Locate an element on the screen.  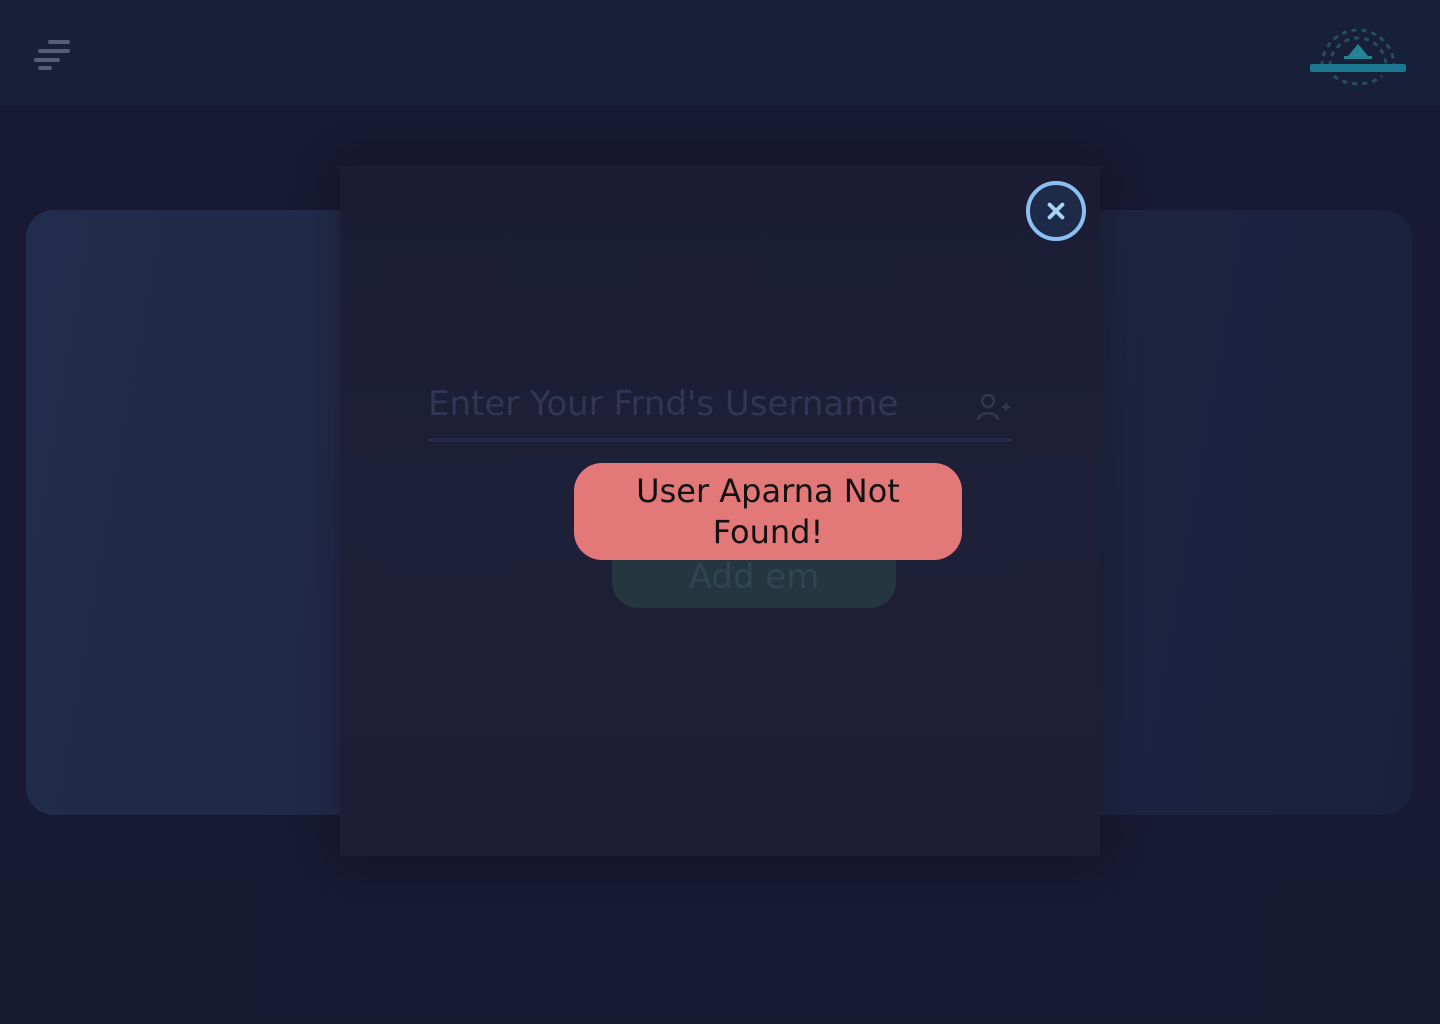
error-toast: User Aparna Not Found! is located at coordinates (768, 511).